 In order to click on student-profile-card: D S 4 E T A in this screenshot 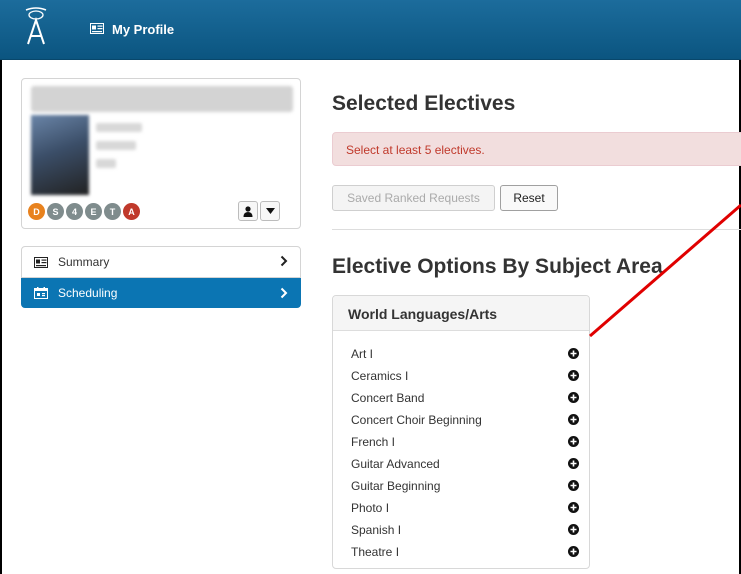, I will do `click(161, 153)`.